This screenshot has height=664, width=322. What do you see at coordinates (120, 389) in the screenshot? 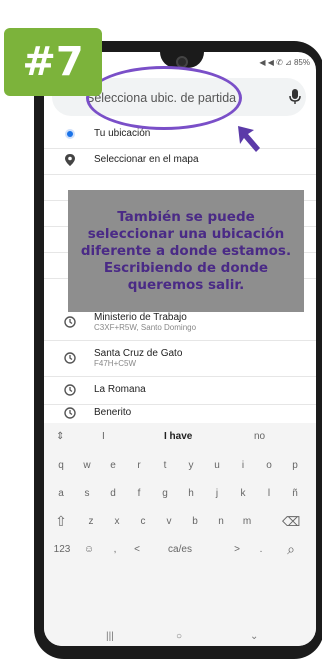
I see `list-item-title: La Romana` at bounding box center [120, 389].